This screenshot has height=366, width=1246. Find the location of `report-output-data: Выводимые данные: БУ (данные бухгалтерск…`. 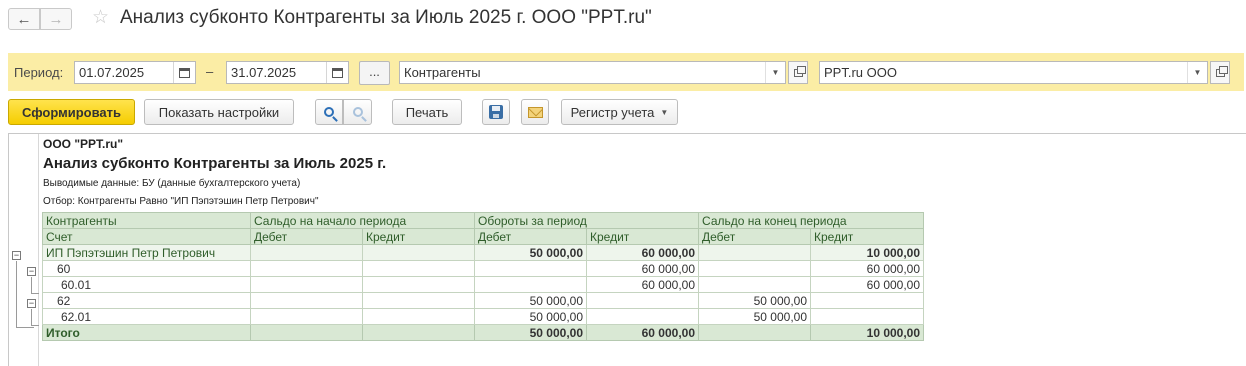

report-output-data: Выводимые данные: БУ (данные бухгалтерск… is located at coordinates (172, 183).